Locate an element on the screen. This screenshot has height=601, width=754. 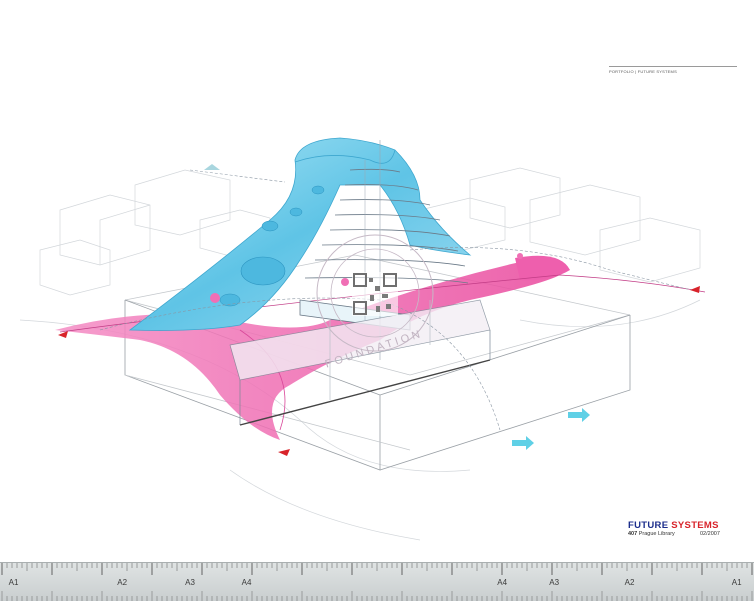
ruler-ticks is located at coordinates (377, 582).